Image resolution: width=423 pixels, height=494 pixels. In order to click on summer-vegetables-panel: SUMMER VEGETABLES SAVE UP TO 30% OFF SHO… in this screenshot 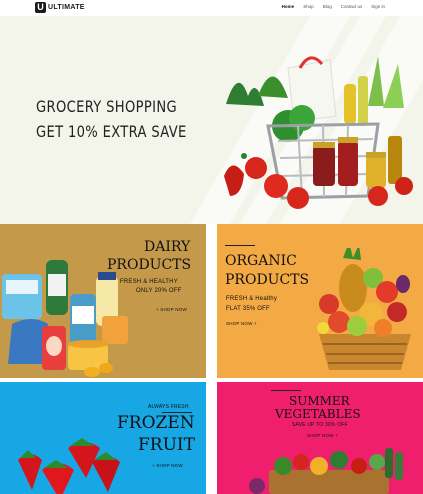, I will do `click(320, 438)`.